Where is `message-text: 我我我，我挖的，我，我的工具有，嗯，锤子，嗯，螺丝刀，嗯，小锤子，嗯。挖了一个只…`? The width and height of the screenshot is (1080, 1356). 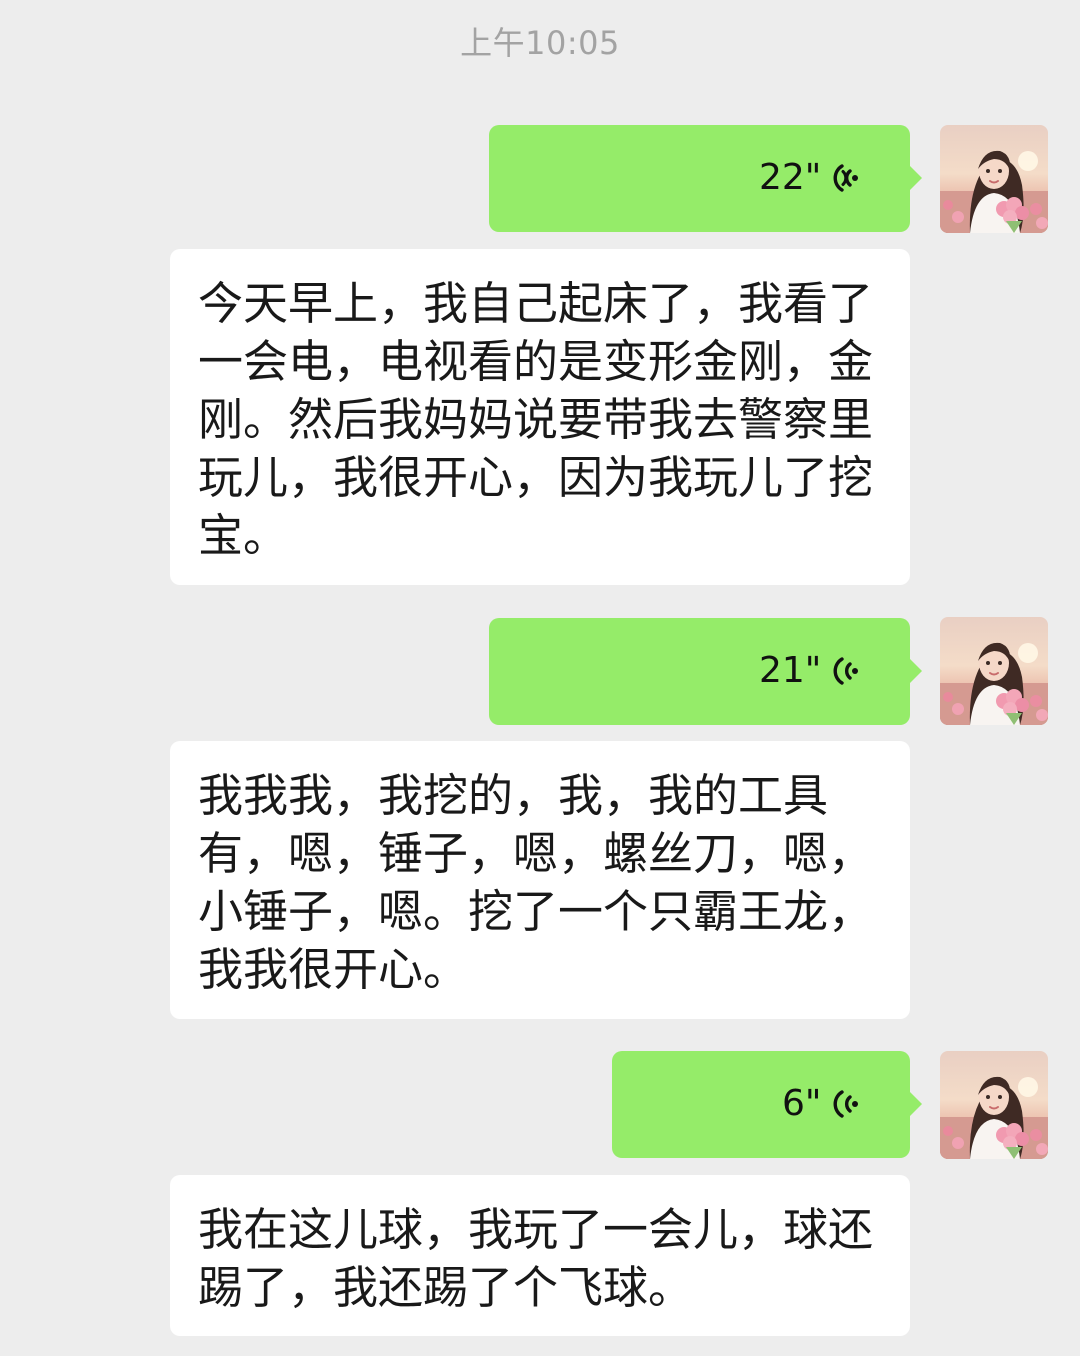 message-text: 我我我，我挖的，我，我的工具有，嗯，锤子，嗯，螺丝刀，嗯，小锤子，嗯。挖了一个只… is located at coordinates (536, 882).